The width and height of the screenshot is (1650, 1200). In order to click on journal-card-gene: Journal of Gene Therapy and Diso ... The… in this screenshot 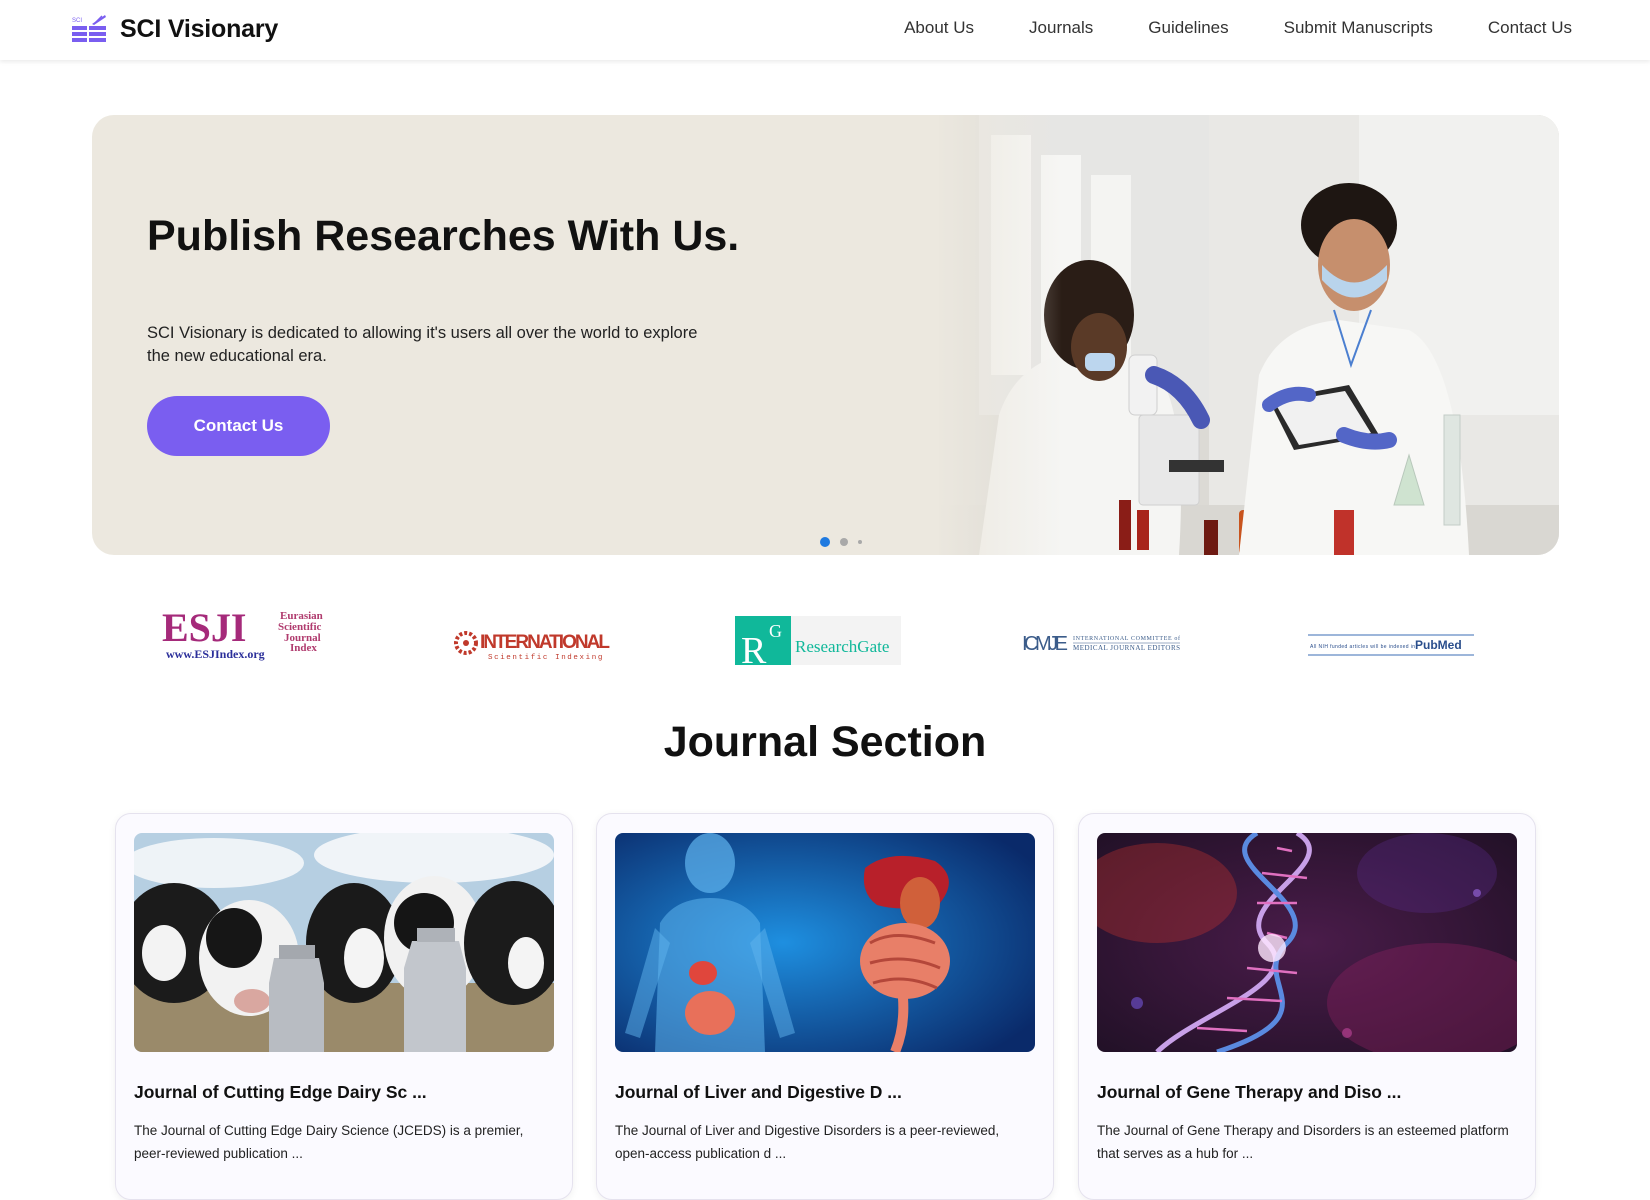, I will do `click(1307, 1006)`.